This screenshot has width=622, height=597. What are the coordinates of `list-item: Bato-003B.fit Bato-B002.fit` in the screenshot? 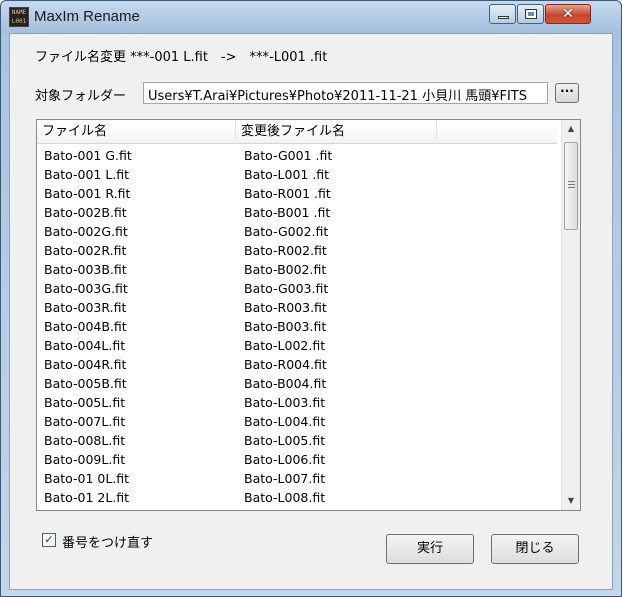 It's located at (297, 269).